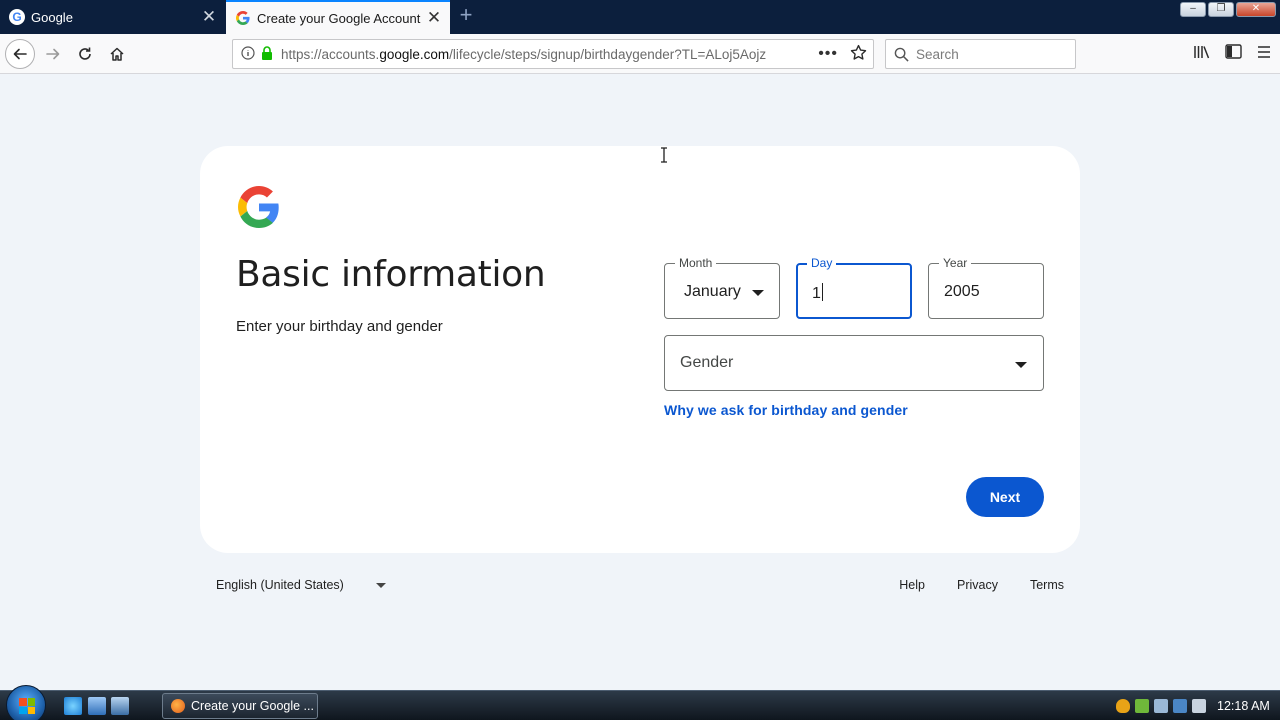 The width and height of the screenshot is (1280, 720). Describe the element at coordinates (986, 287) in the screenshot. I see `year-input: Year 2005` at that location.